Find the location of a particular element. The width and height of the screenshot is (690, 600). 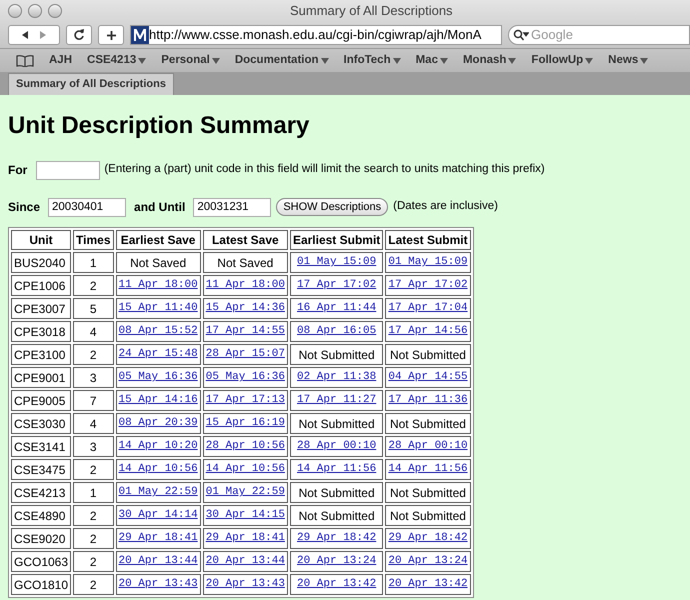

date-link: 08 Apr 16:05 is located at coordinates (337, 331).